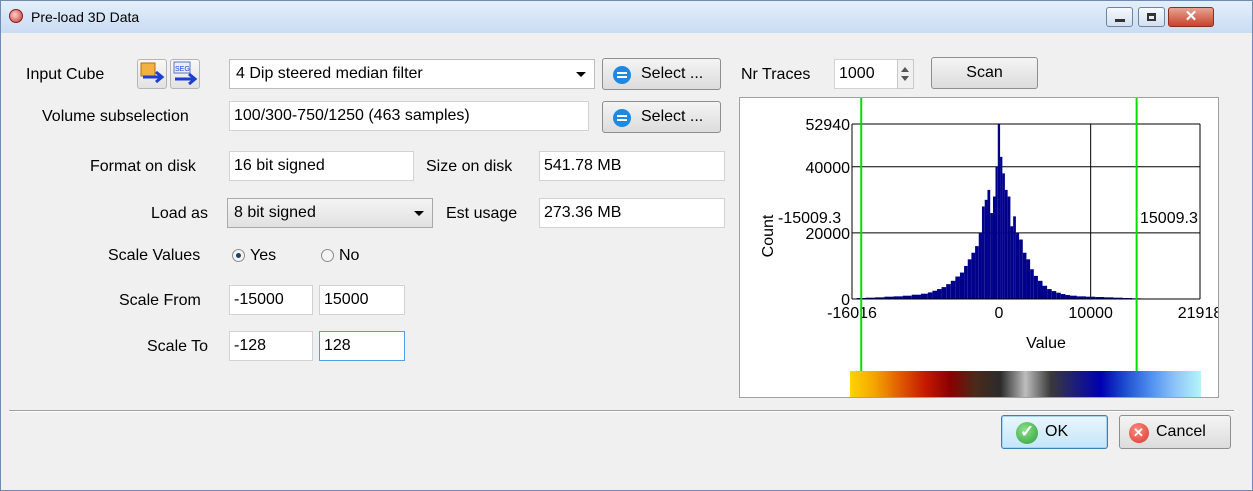 This screenshot has width=1253, height=491. I want to click on minimize-icon, so click(1120, 20).